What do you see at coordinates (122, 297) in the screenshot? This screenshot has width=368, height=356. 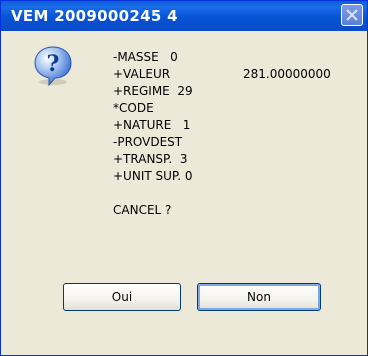 I see `yes-button: Oui` at bounding box center [122, 297].